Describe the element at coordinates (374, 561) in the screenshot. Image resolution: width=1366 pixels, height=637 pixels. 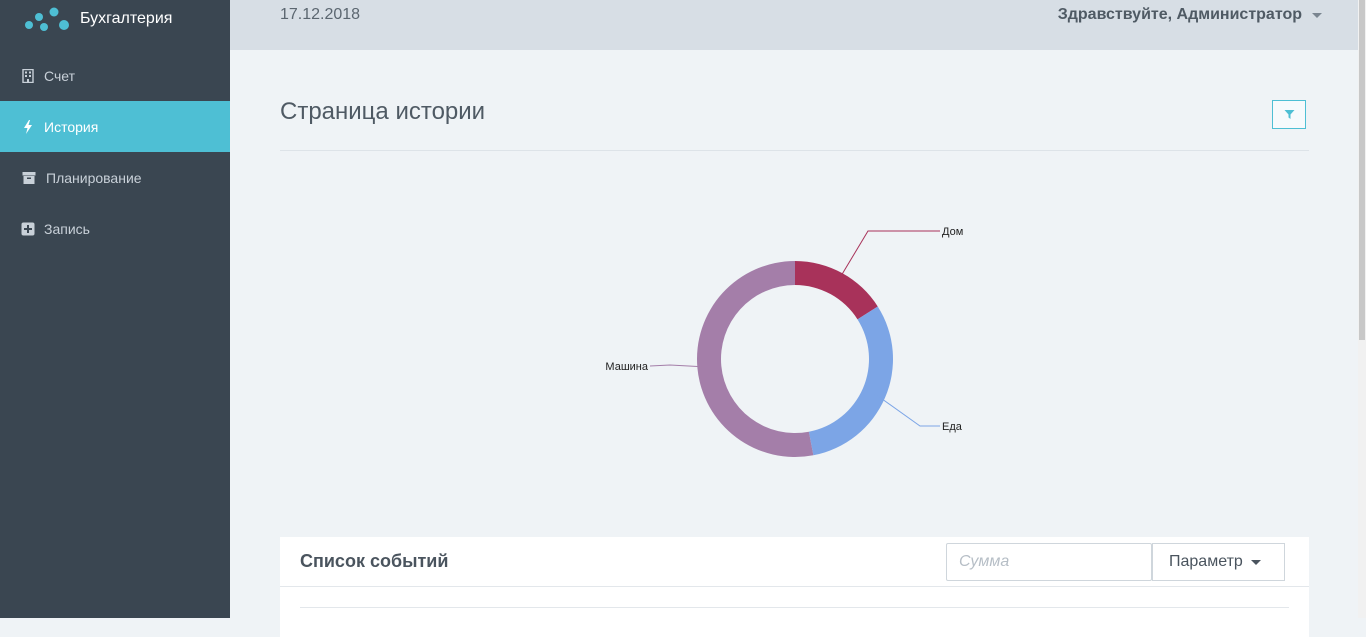
I see `events-title: Список событий` at that location.